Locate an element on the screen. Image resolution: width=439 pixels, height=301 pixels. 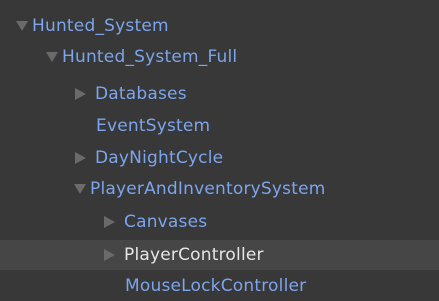
hierarchy-item-hunted-system-full: Hunted_System_Full is located at coordinates (219, 57).